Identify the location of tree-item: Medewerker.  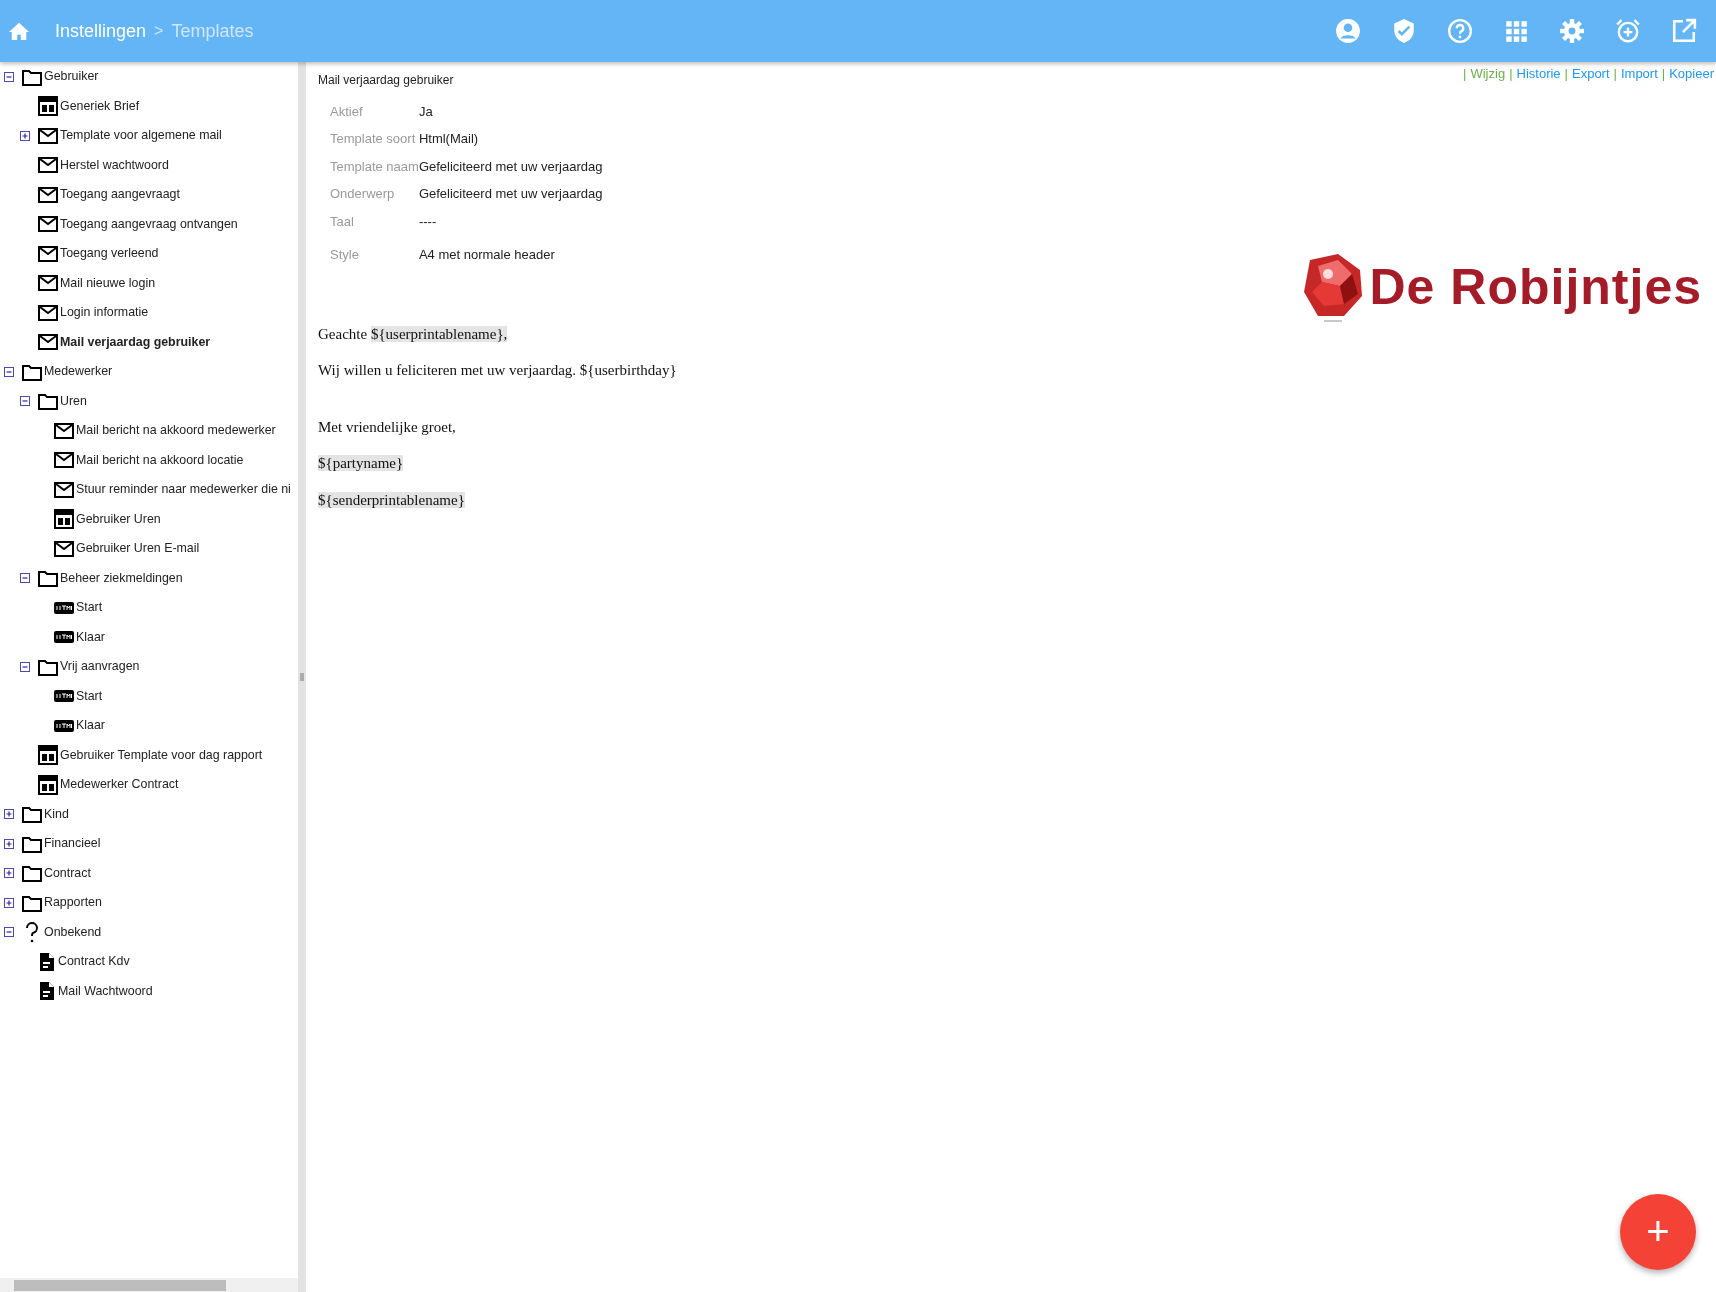
(78, 372).